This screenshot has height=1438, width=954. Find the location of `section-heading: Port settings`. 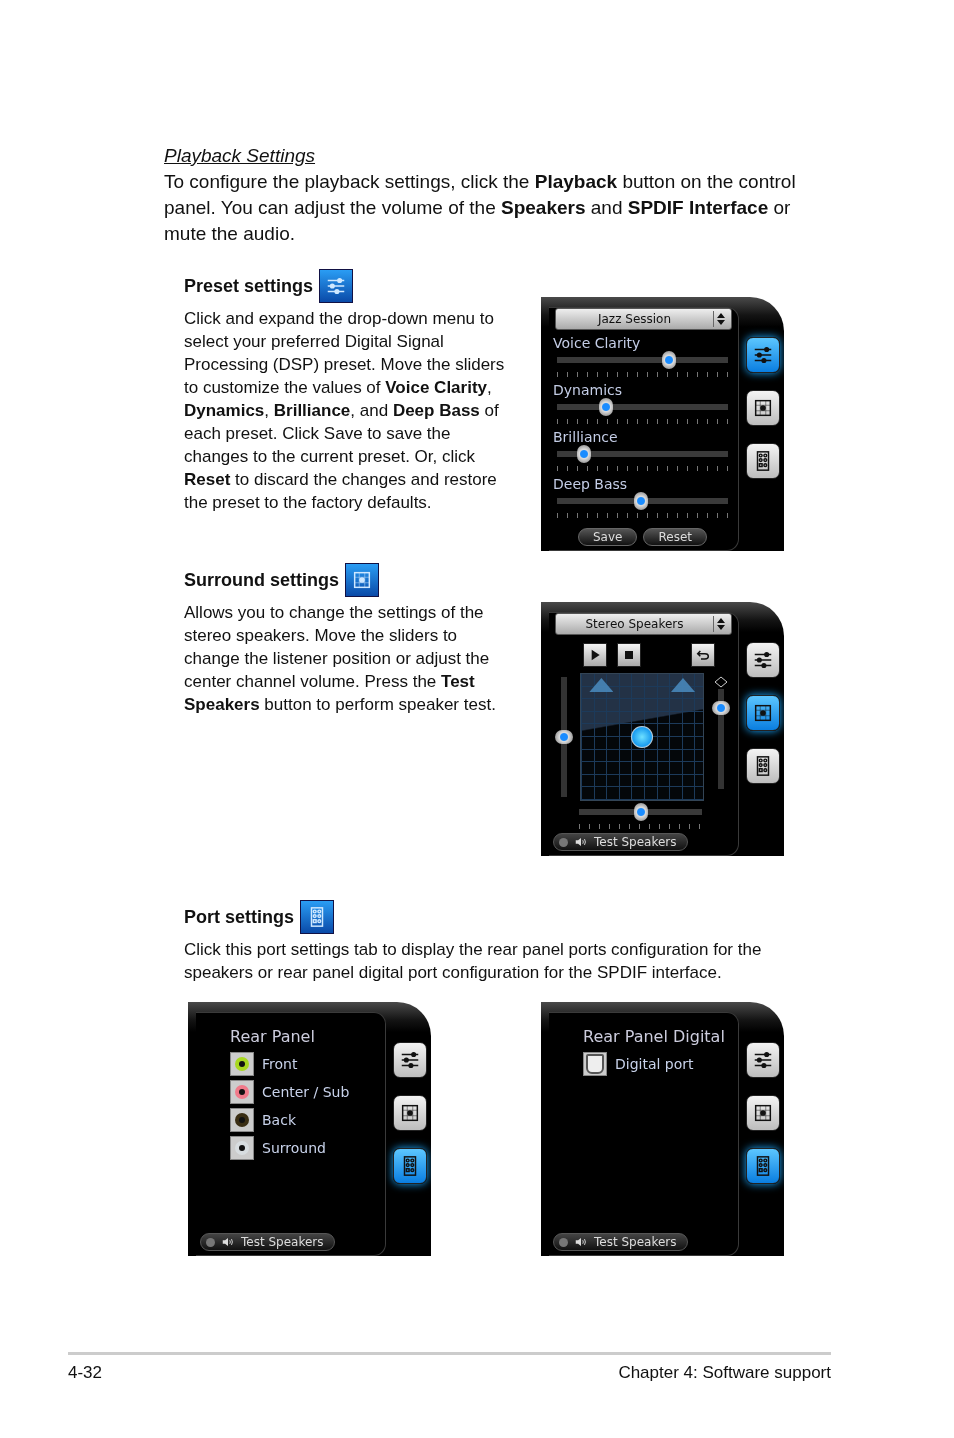

section-heading: Port settings is located at coordinates (239, 917).